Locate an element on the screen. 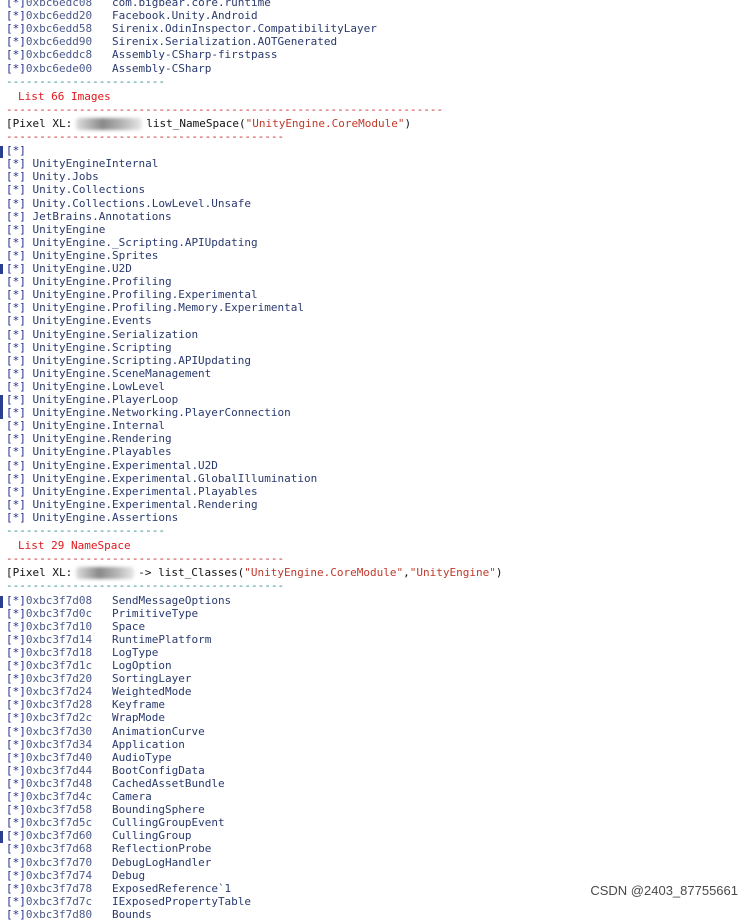 This screenshot has height=921, width=754. row-address: 0xbc3f7d4c is located at coordinates (59, 796).